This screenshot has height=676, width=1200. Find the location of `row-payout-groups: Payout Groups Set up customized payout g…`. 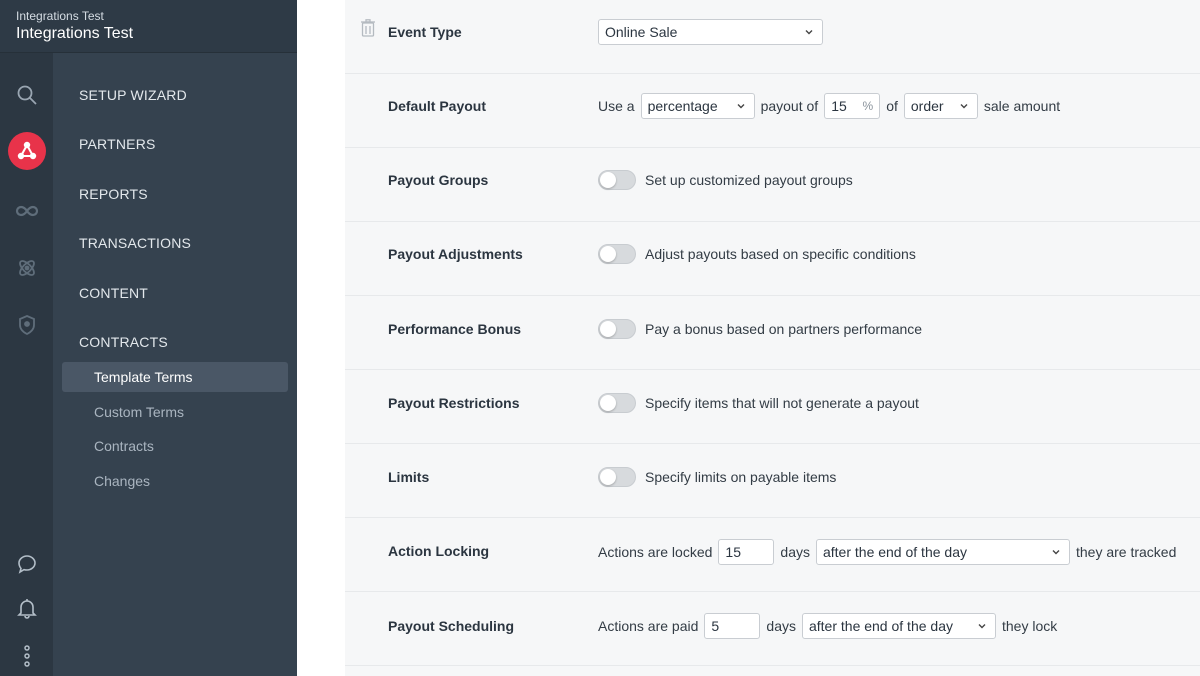

row-payout-groups: Payout Groups Set up customized payout g… is located at coordinates (772, 185).